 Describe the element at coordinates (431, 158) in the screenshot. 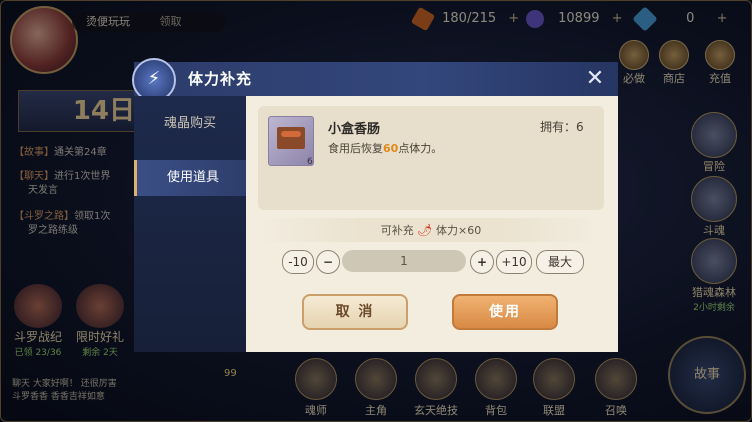

I see `item-card: 6 小盒香肠 拥有：6 食用后恢复60点体力。` at that location.